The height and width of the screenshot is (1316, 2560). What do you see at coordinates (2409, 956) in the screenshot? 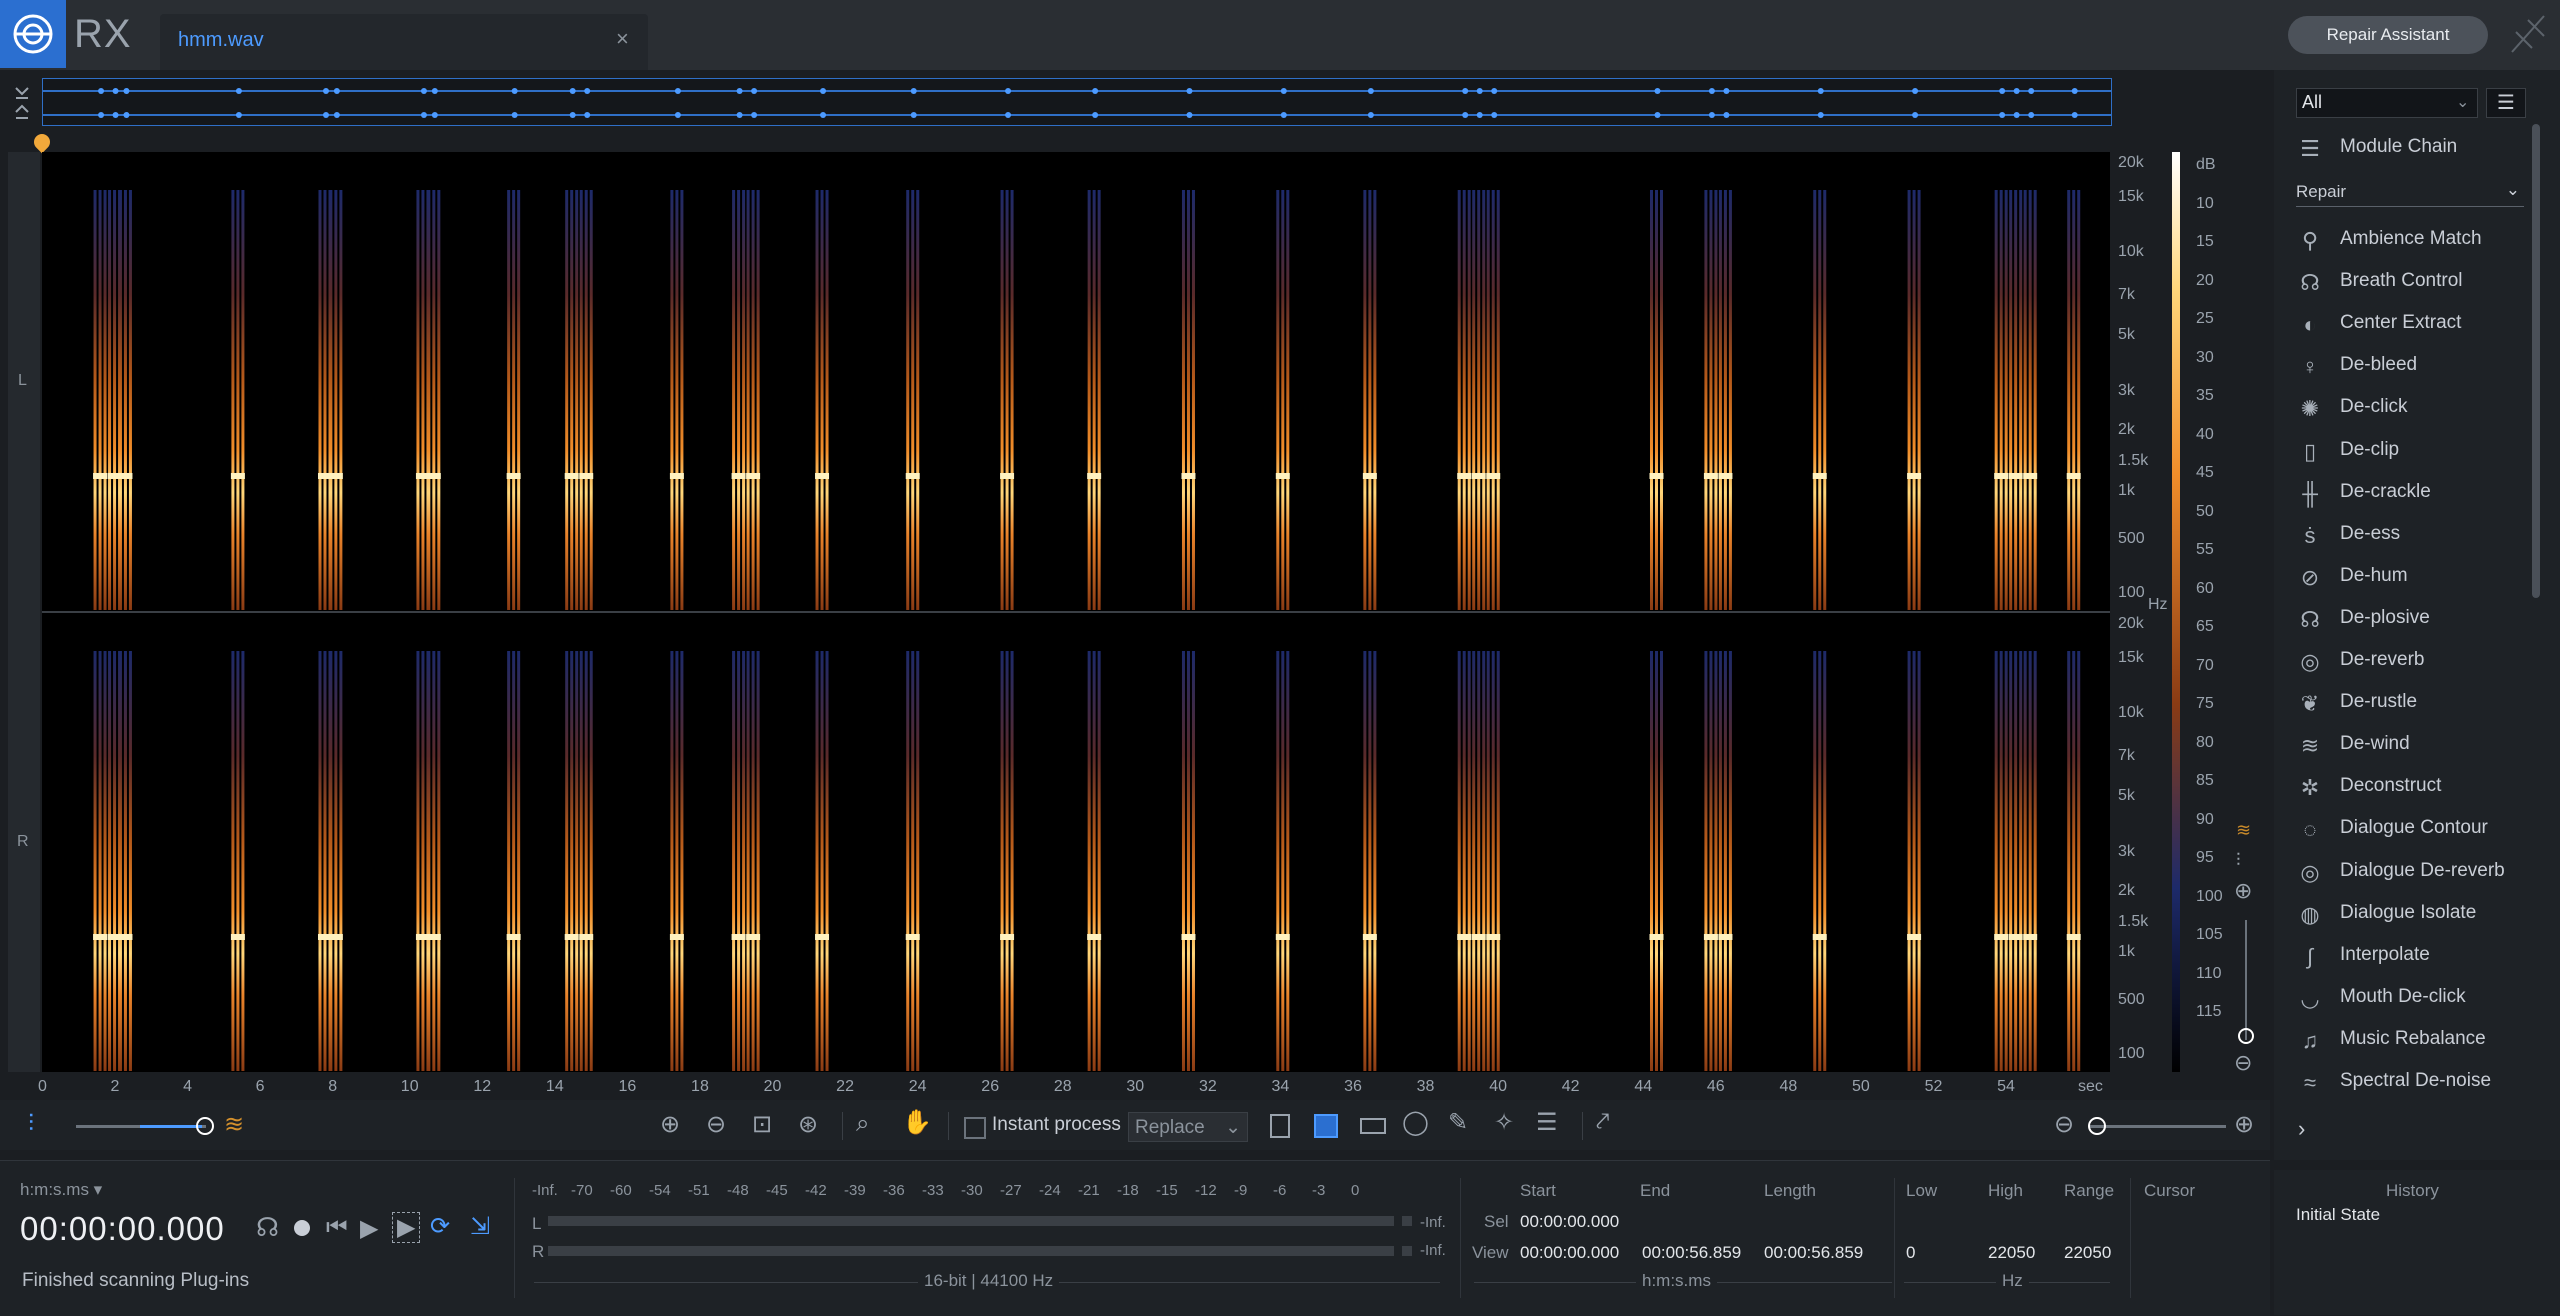
I see `module-item-interpolate: ∫ Interpolate` at bounding box center [2409, 956].